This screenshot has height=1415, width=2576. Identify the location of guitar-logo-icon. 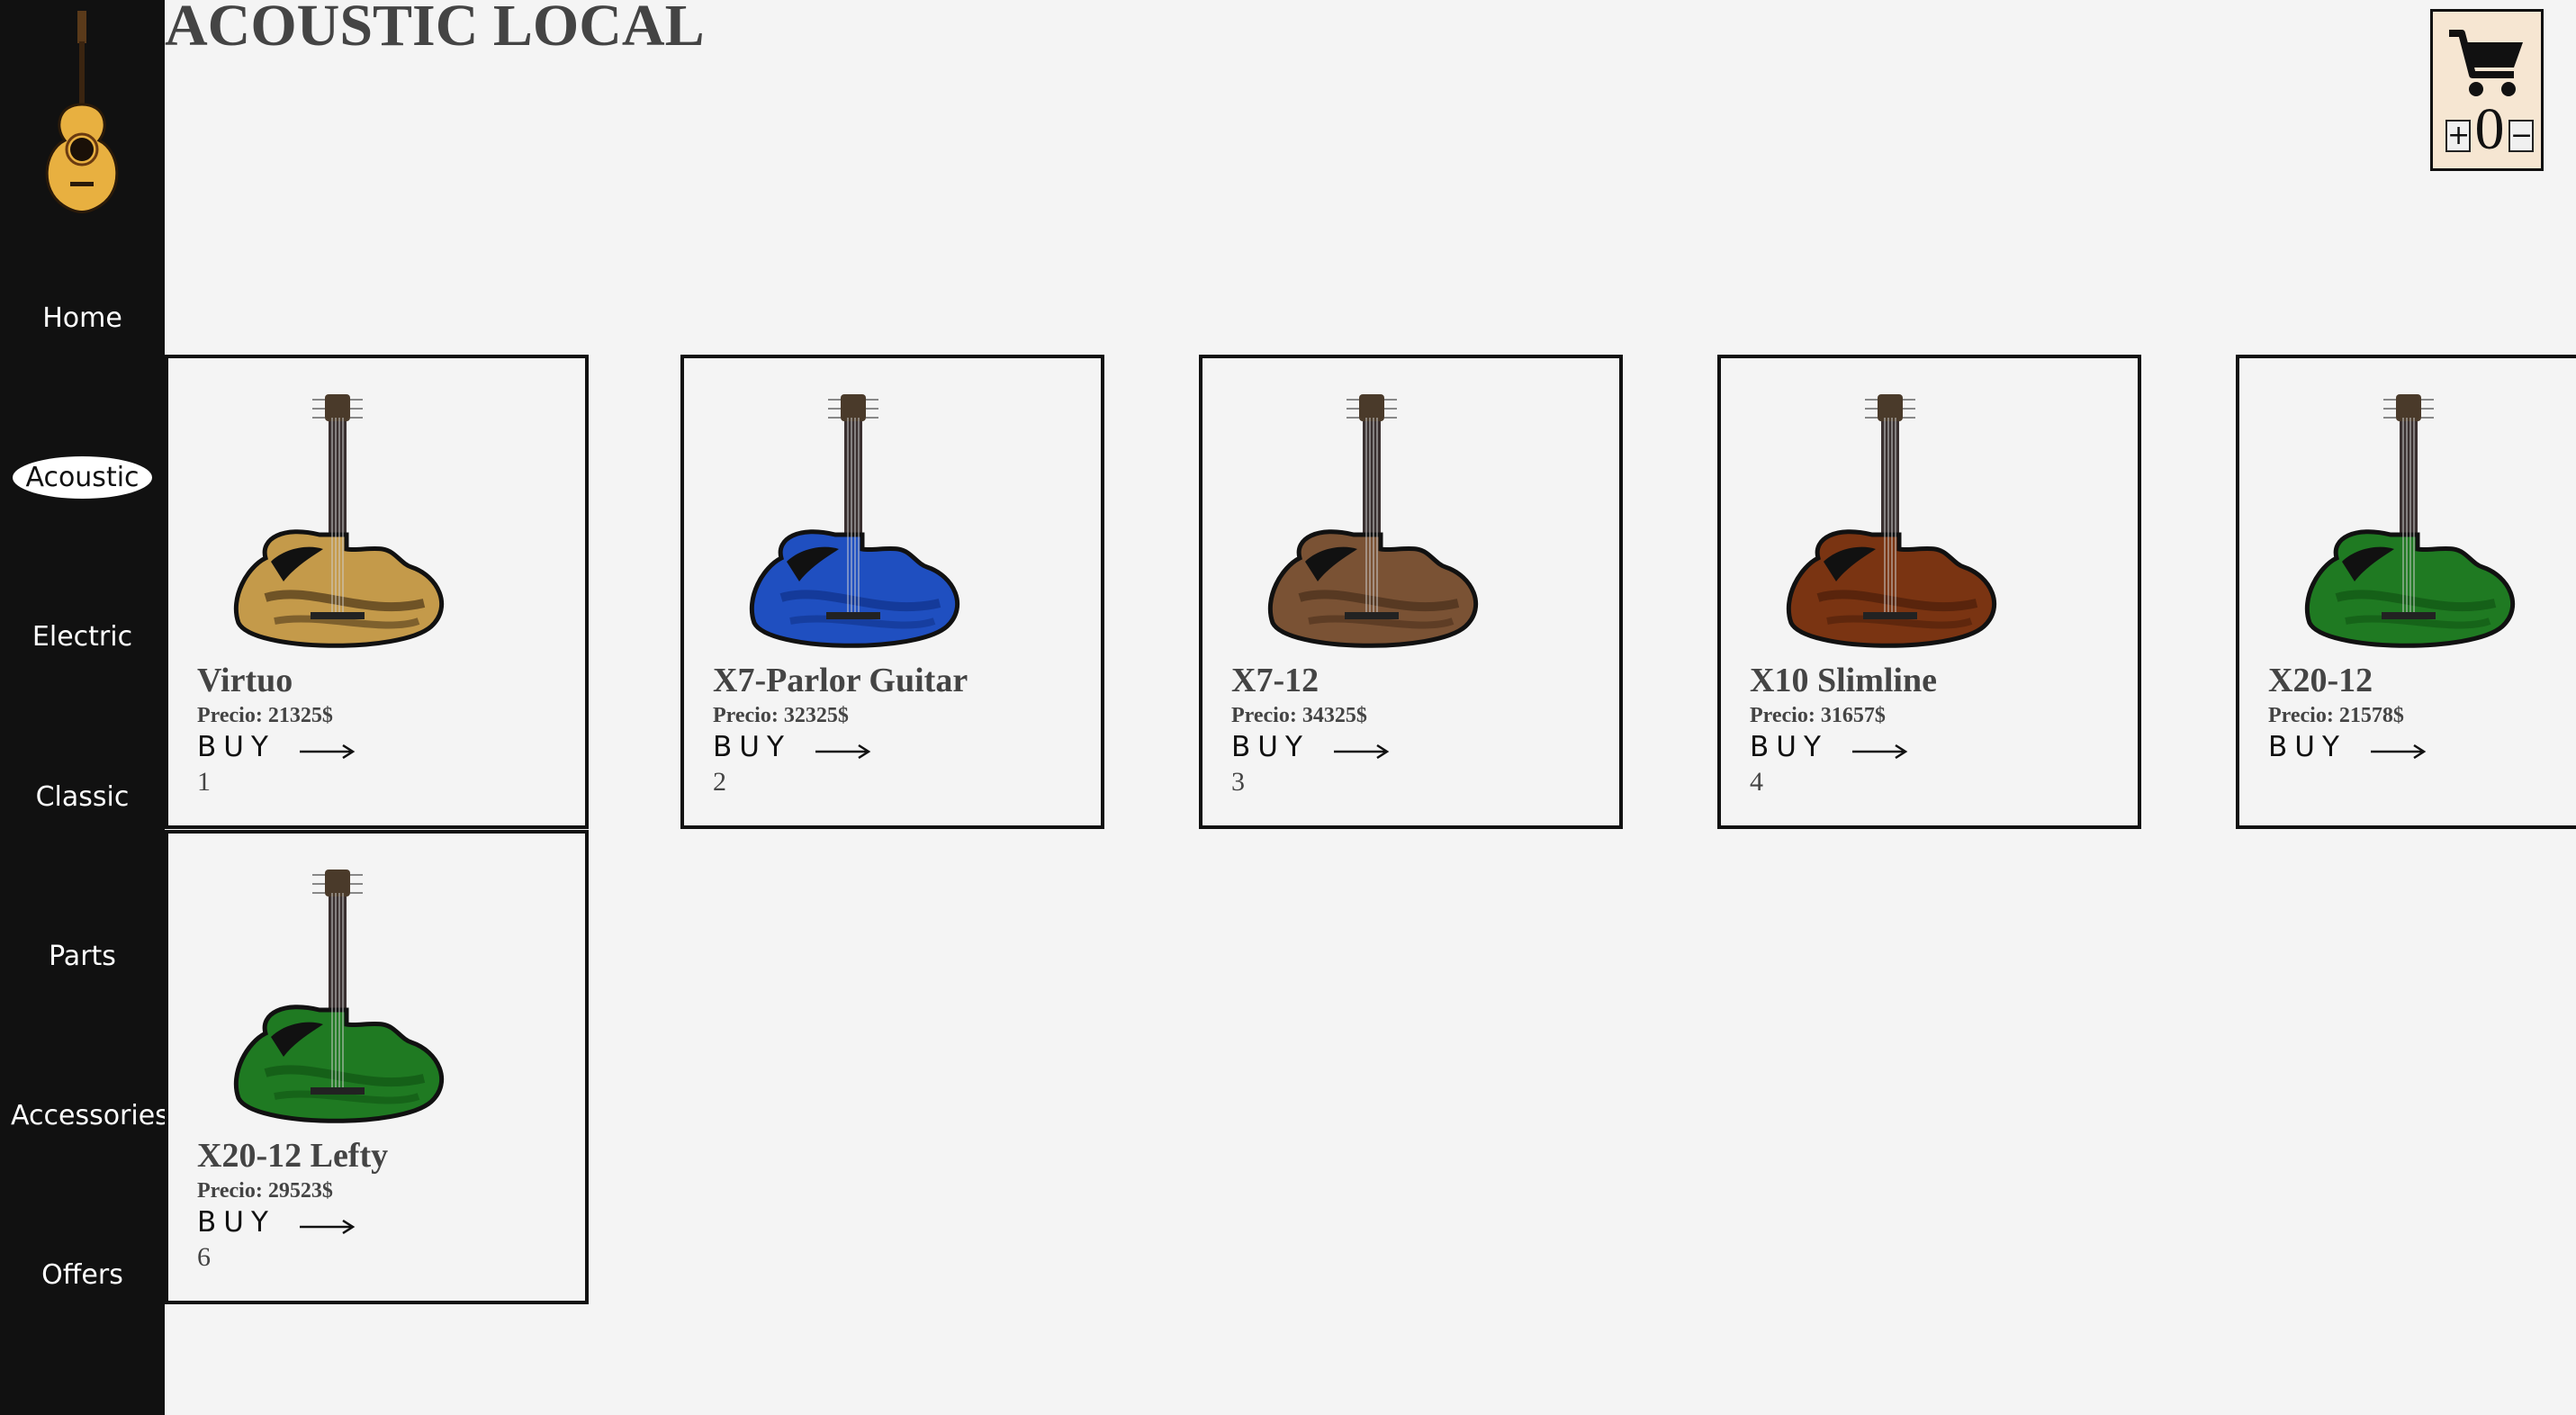
(82, 113).